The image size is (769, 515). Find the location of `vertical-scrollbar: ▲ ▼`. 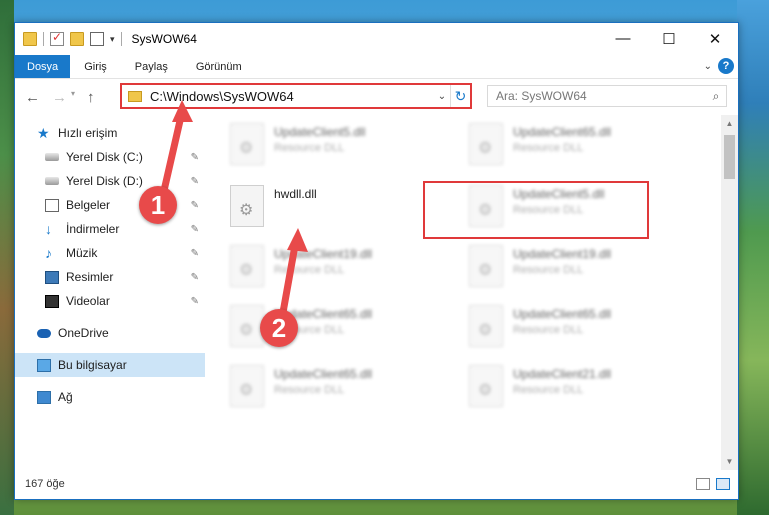

vertical-scrollbar: ▲ ▼ is located at coordinates (729, 292).